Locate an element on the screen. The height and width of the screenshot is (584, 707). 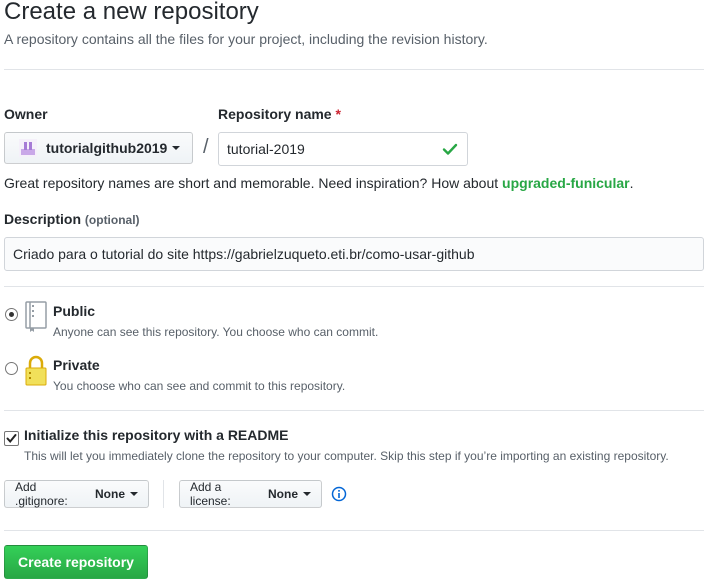
optional-tag: (optional) is located at coordinates (112, 220).